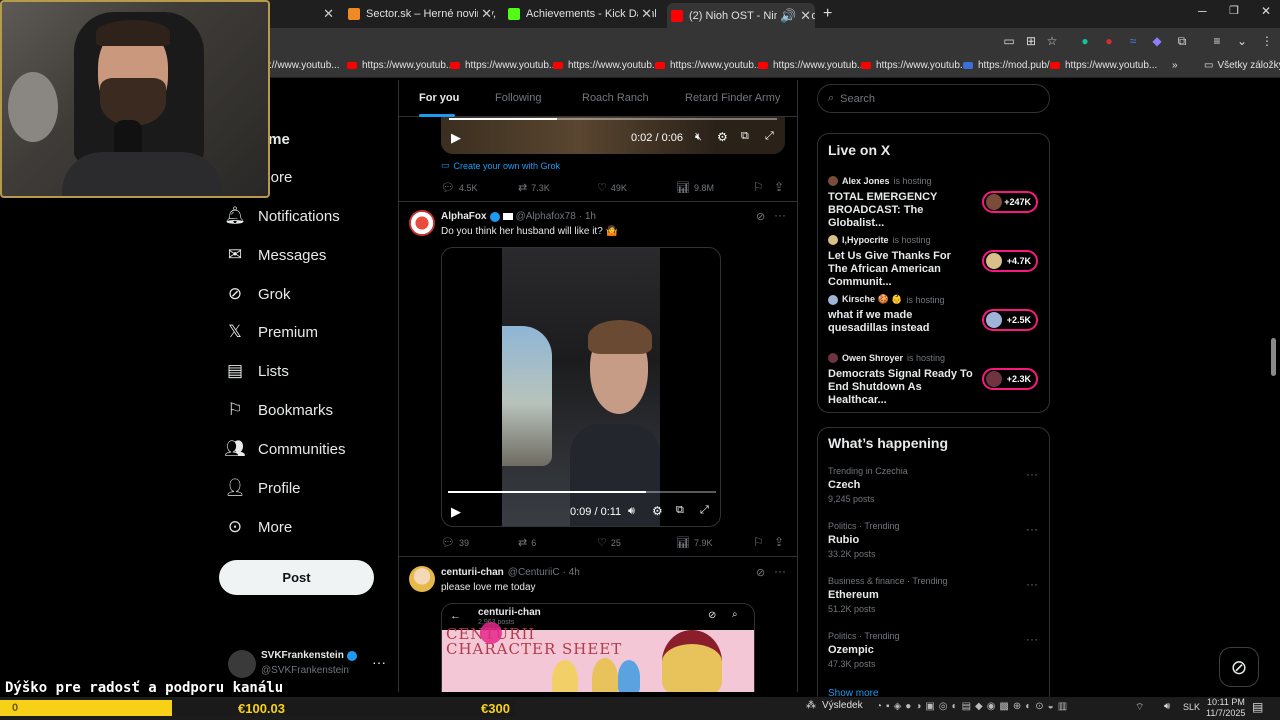 The width and height of the screenshot is (1280, 720). Describe the element at coordinates (695, 187) in the screenshot. I see `views-button: 📊︎ 9.8M` at that location.